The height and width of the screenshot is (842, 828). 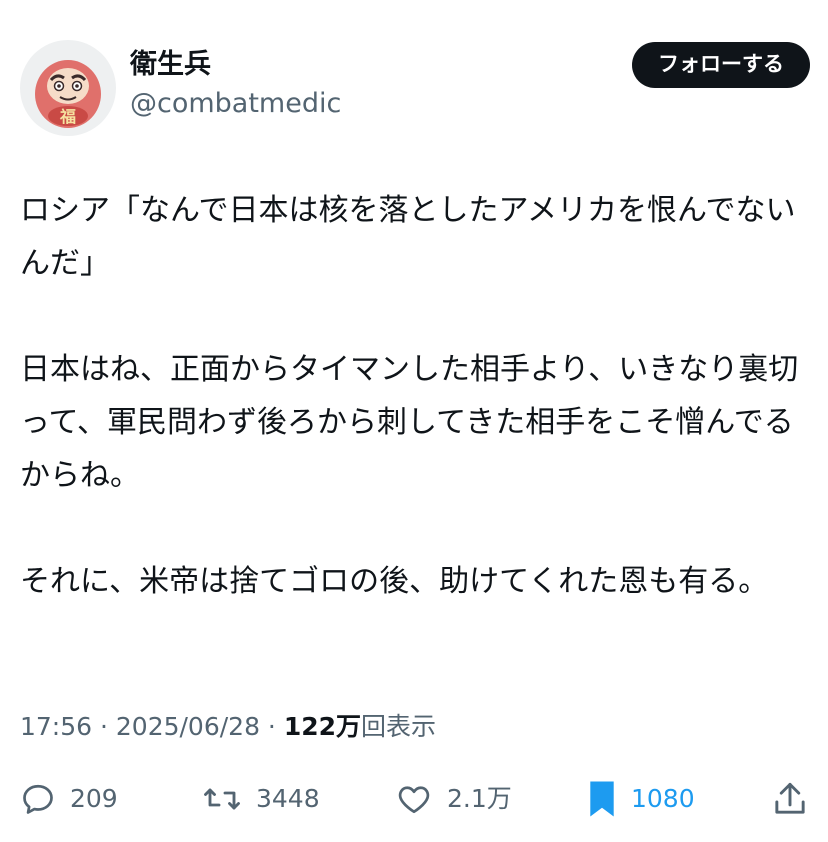 I want to click on tweet-paragraph: それに、米帝は捨てゴロの後、助けてくれた恩も有る。, so click(x=394, y=581).